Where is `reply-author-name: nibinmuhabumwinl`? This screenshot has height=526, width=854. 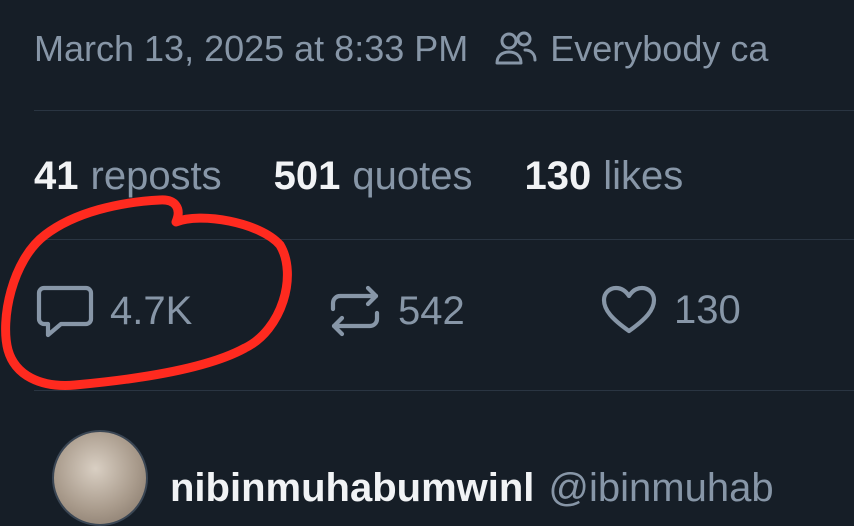 reply-author-name: nibinmuhabumwinl is located at coordinates (352, 488).